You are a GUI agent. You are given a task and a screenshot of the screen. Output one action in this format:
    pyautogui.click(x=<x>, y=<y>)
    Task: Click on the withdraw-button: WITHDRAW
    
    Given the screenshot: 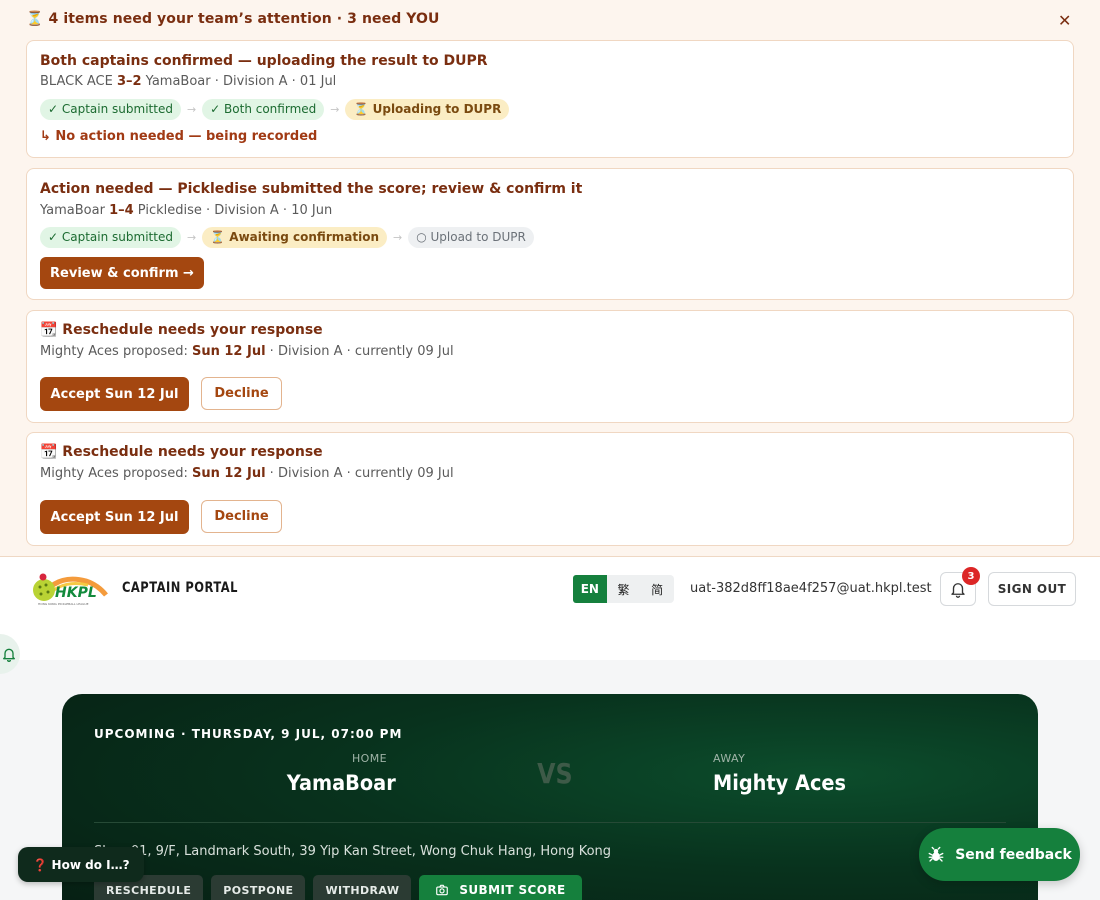 What is the action you would take?
    pyautogui.click(x=362, y=887)
    